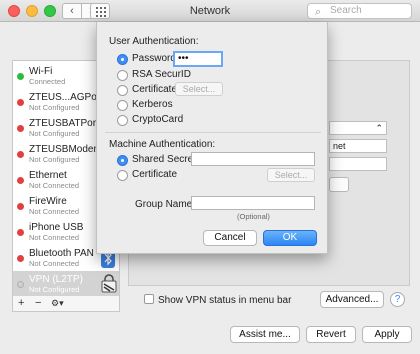  Describe the element at coordinates (183, 58) in the screenshot. I see `password-value: •••` at that location.